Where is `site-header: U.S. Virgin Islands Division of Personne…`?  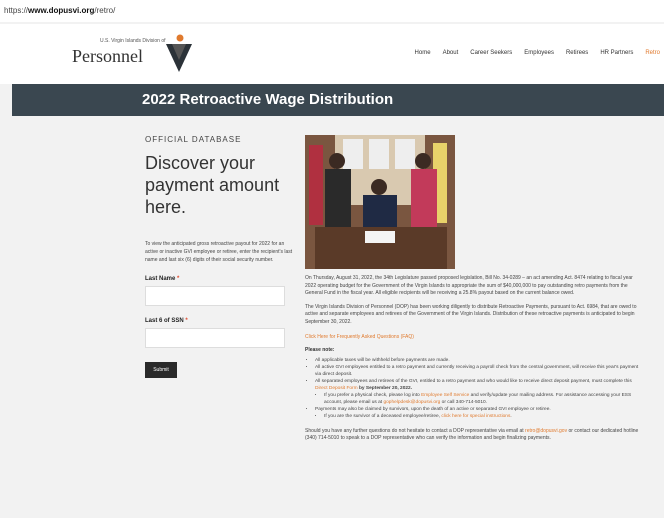
site-header: U.S. Virgin Islands Division of Personne… is located at coordinates (332, 54).